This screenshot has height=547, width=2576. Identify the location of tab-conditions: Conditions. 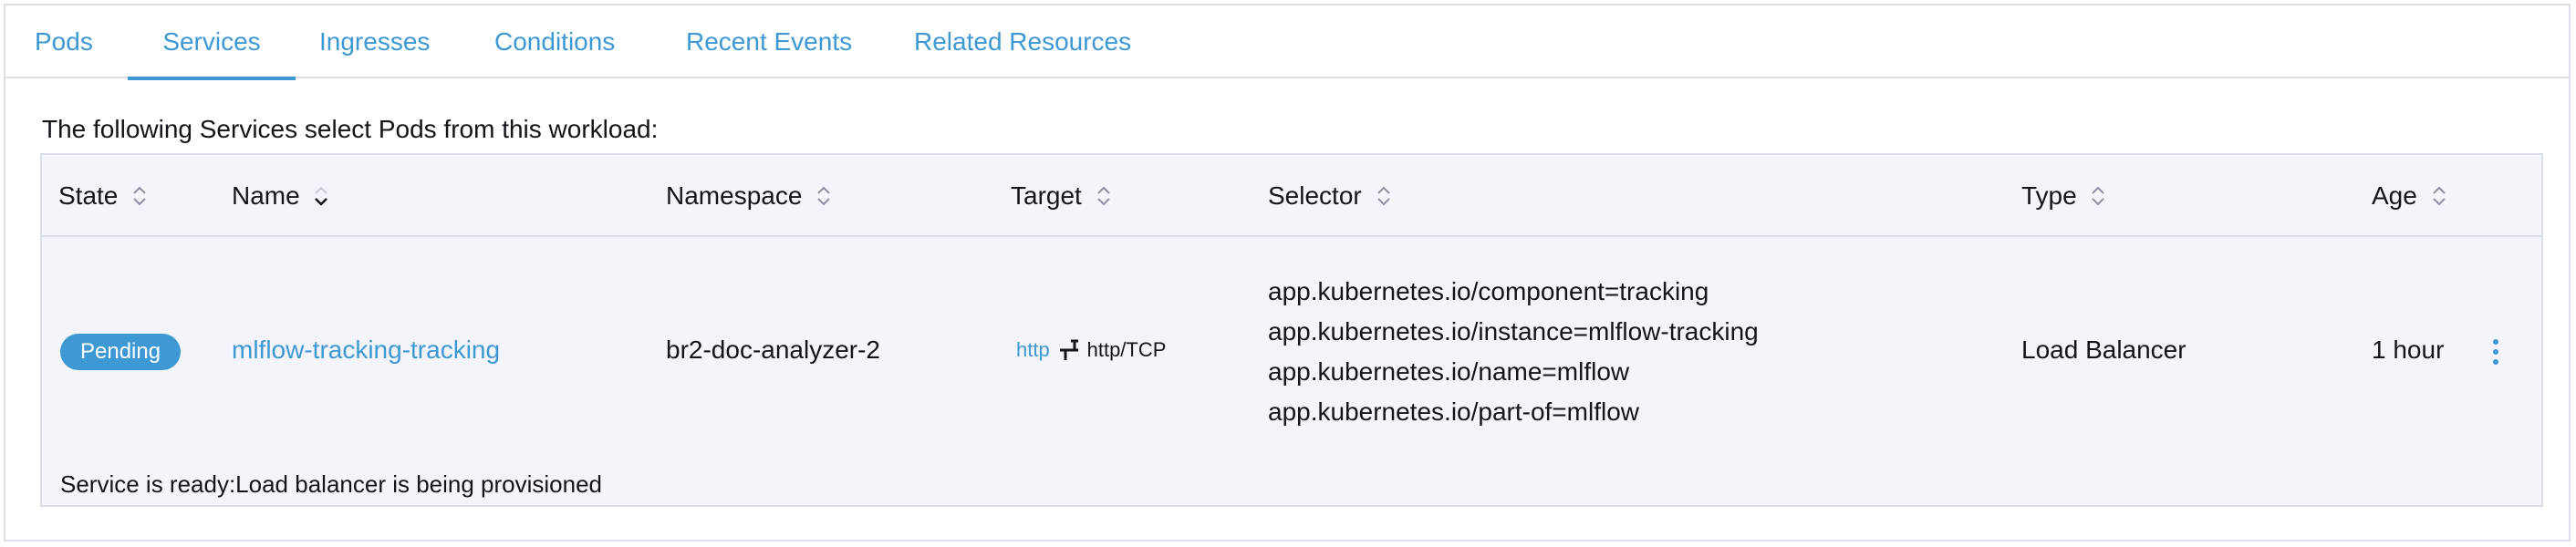
(554, 41).